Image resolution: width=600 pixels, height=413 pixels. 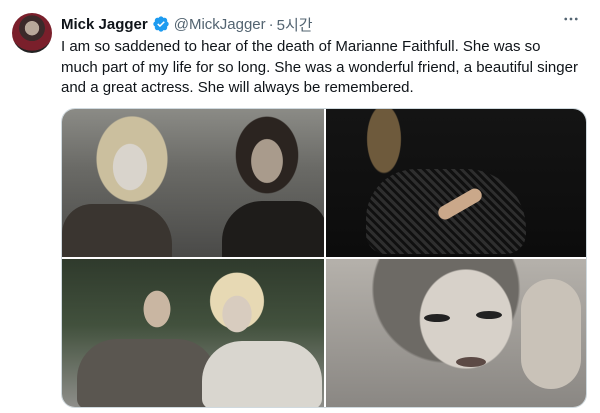 What do you see at coordinates (147, 373) in the screenshot?
I see `photo-3-figure-left` at bounding box center [147, 373].